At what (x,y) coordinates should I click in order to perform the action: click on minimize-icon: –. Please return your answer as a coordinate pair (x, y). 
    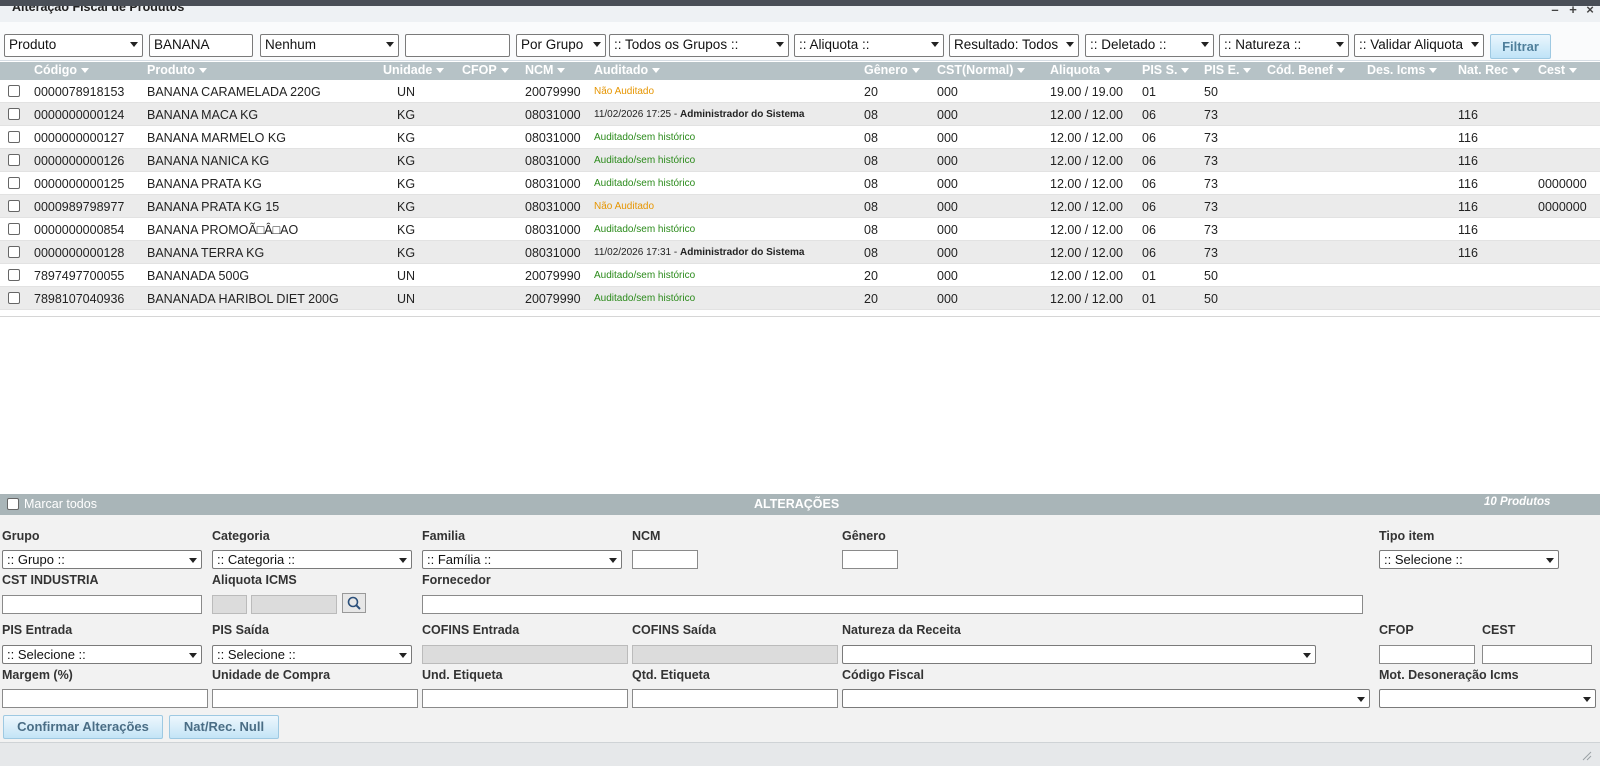
    Looking at the image, I should click on (1555, 11).